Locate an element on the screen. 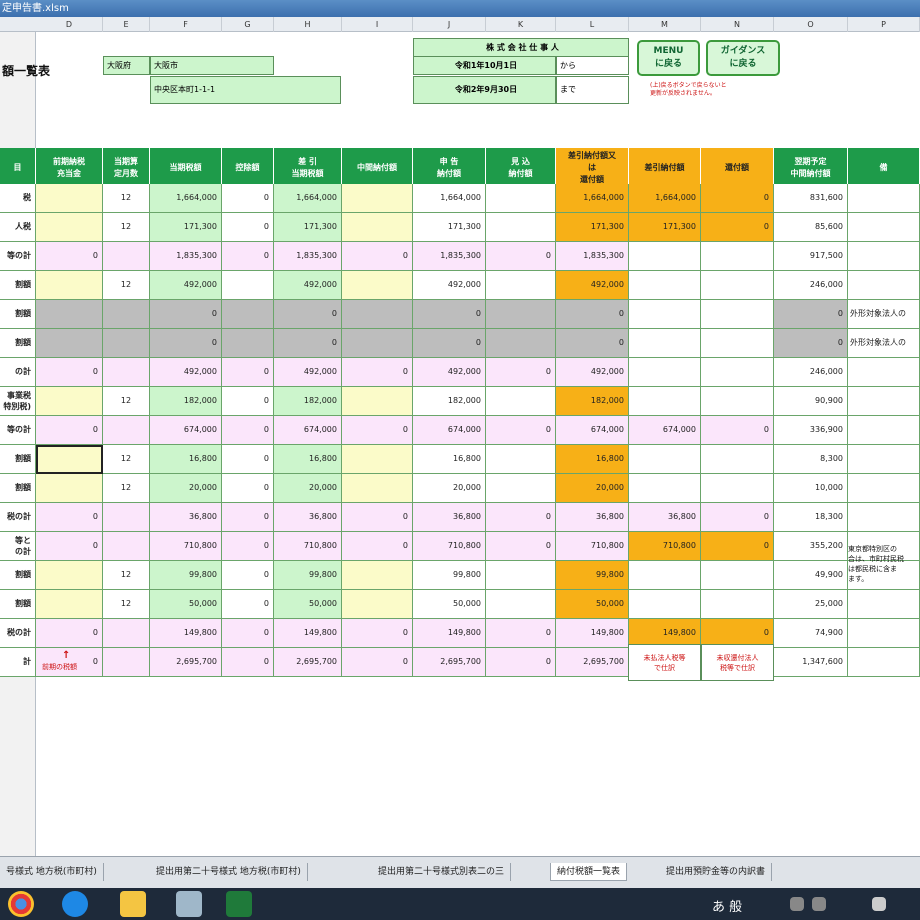 The image size is (920, 920). table-cell: 831,600 is located at coordinates (811, 198).